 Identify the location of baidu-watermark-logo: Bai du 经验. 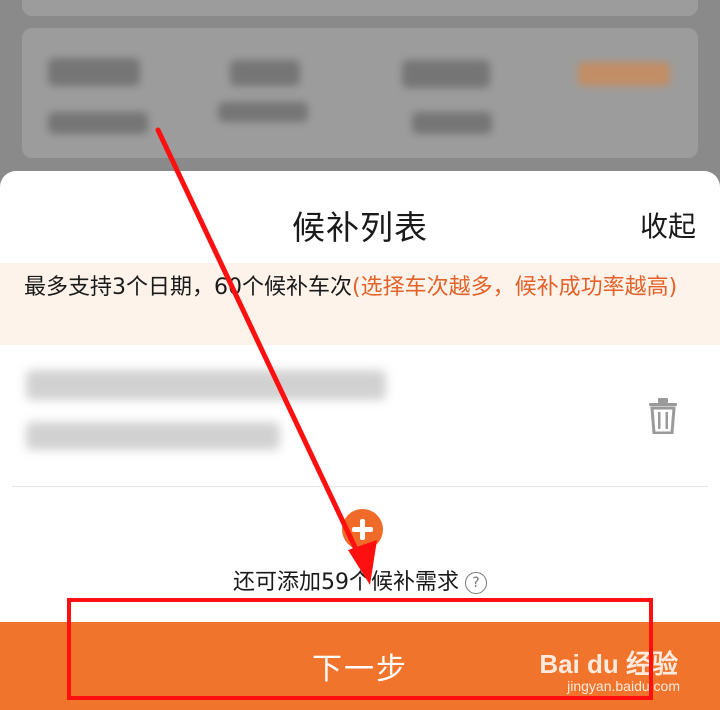
(608, 664).